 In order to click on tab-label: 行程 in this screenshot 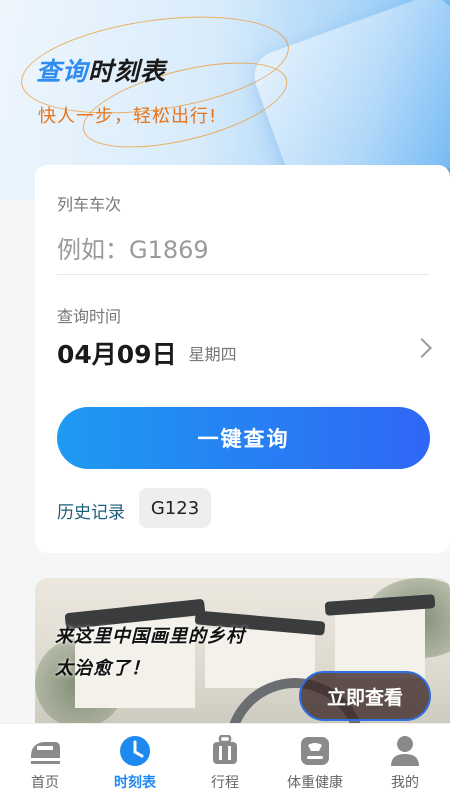, I will do `click(225, 783)`.